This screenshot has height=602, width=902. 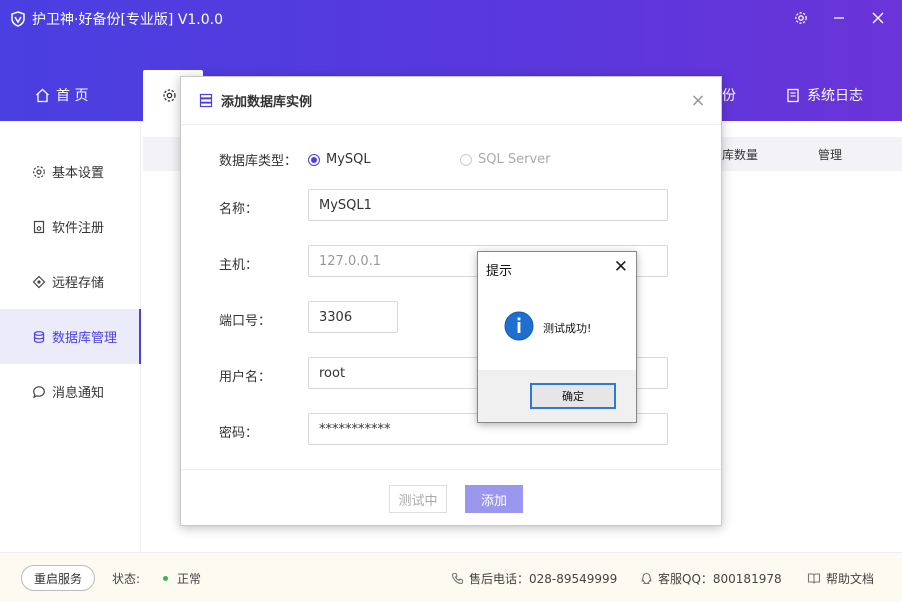 I want to click on sidebar-item-database: 数据库管理, so click(x=70, y=336).